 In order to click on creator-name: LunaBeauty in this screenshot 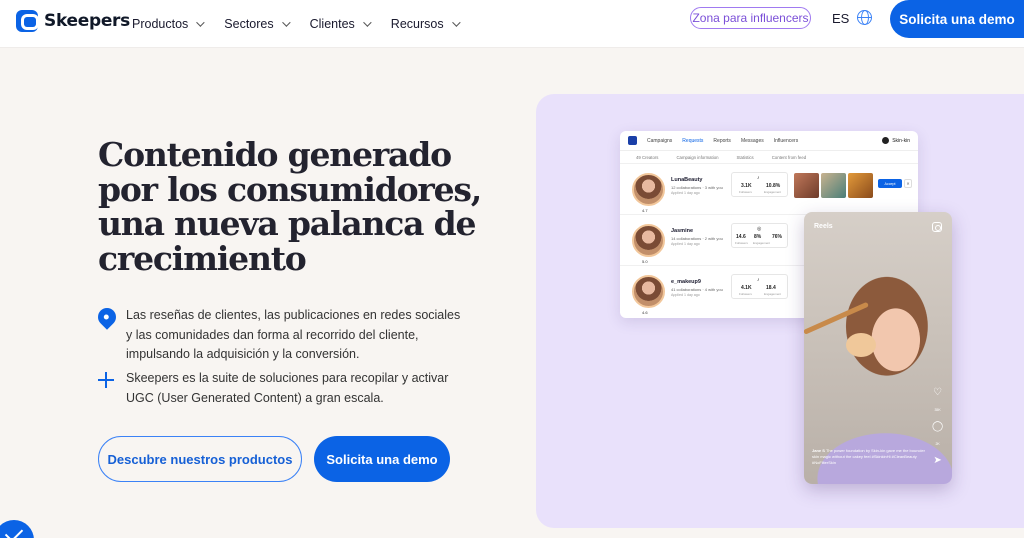, I will do `click(687, 180)`.